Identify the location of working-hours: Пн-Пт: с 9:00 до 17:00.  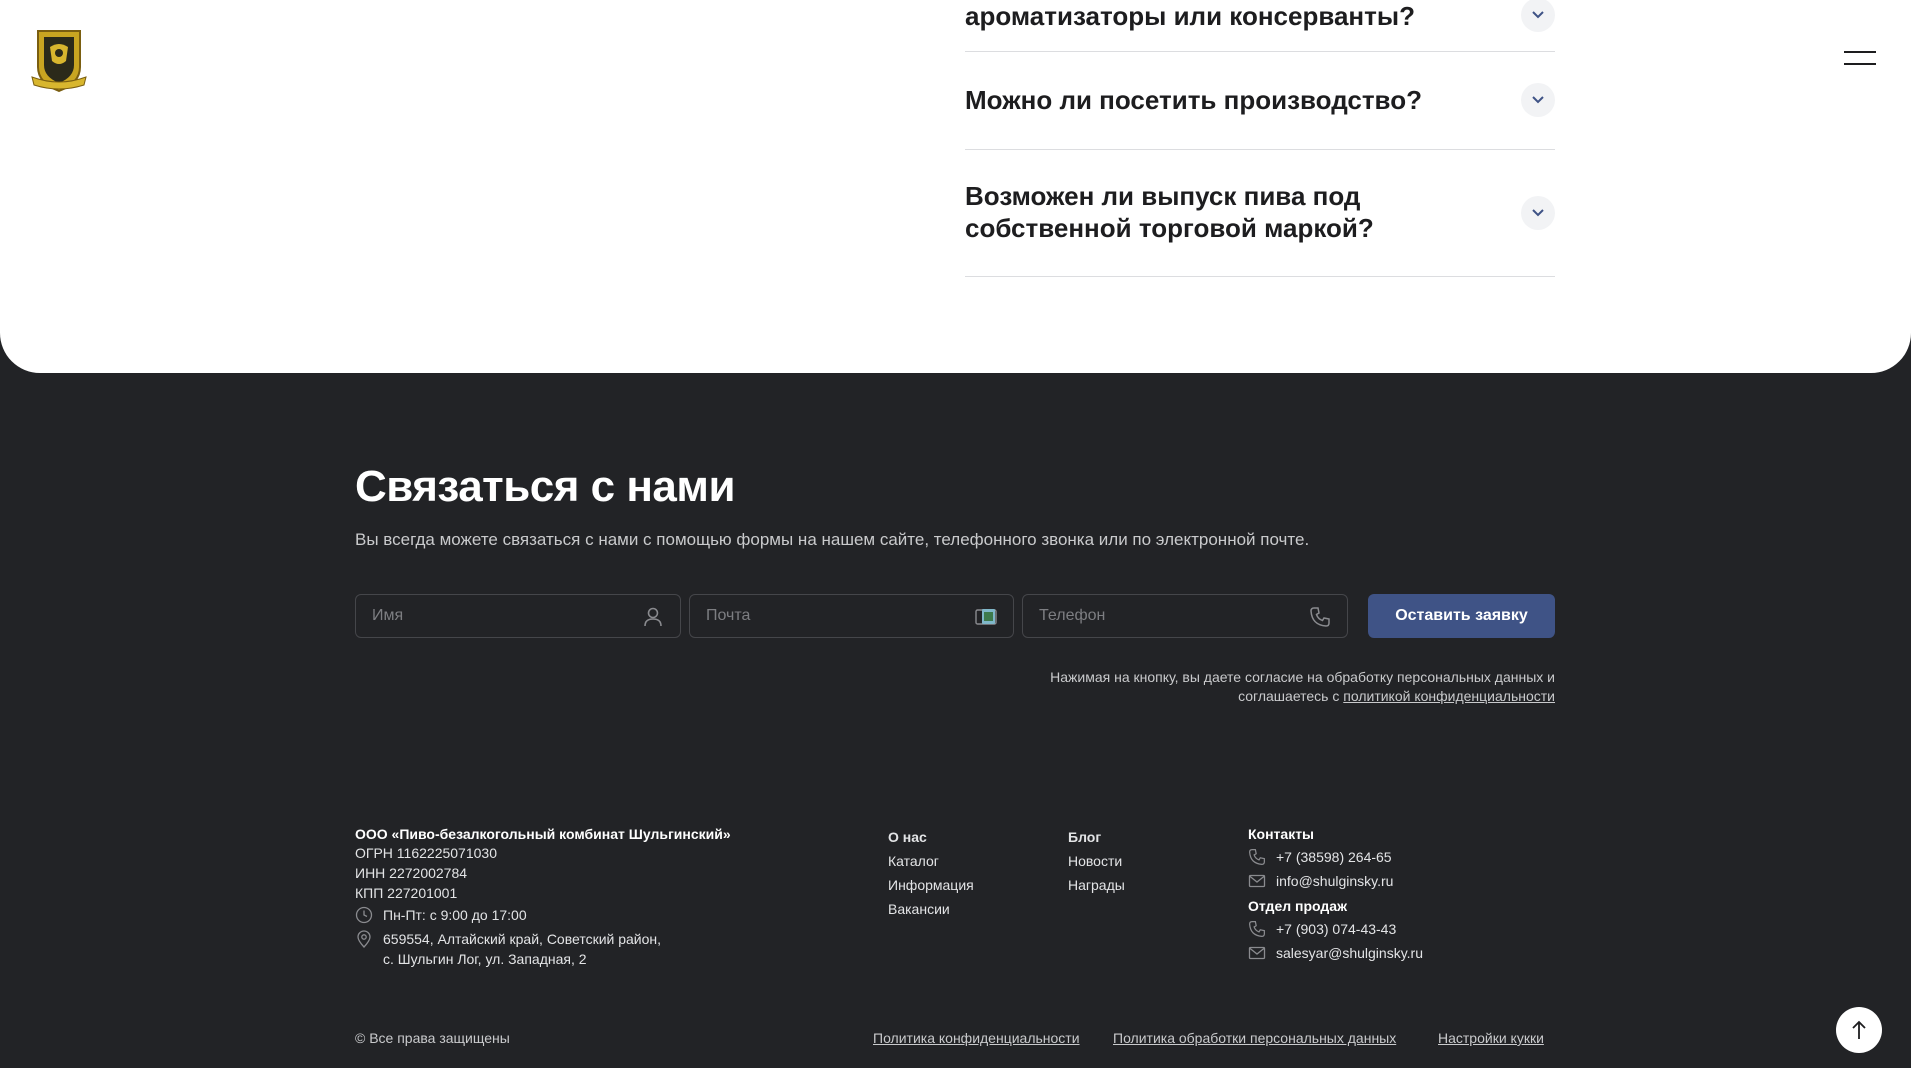
(565, 915).